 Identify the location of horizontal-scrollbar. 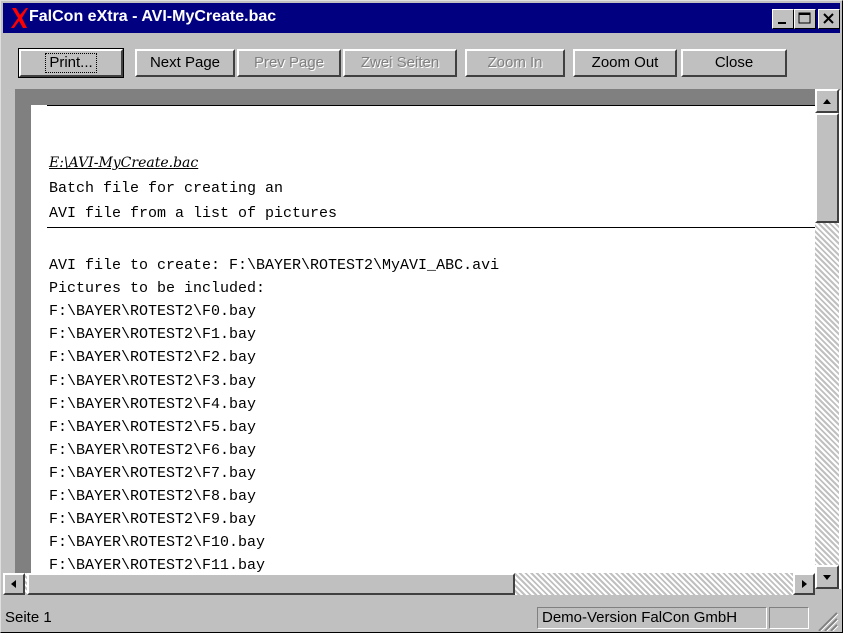
(409, 584).